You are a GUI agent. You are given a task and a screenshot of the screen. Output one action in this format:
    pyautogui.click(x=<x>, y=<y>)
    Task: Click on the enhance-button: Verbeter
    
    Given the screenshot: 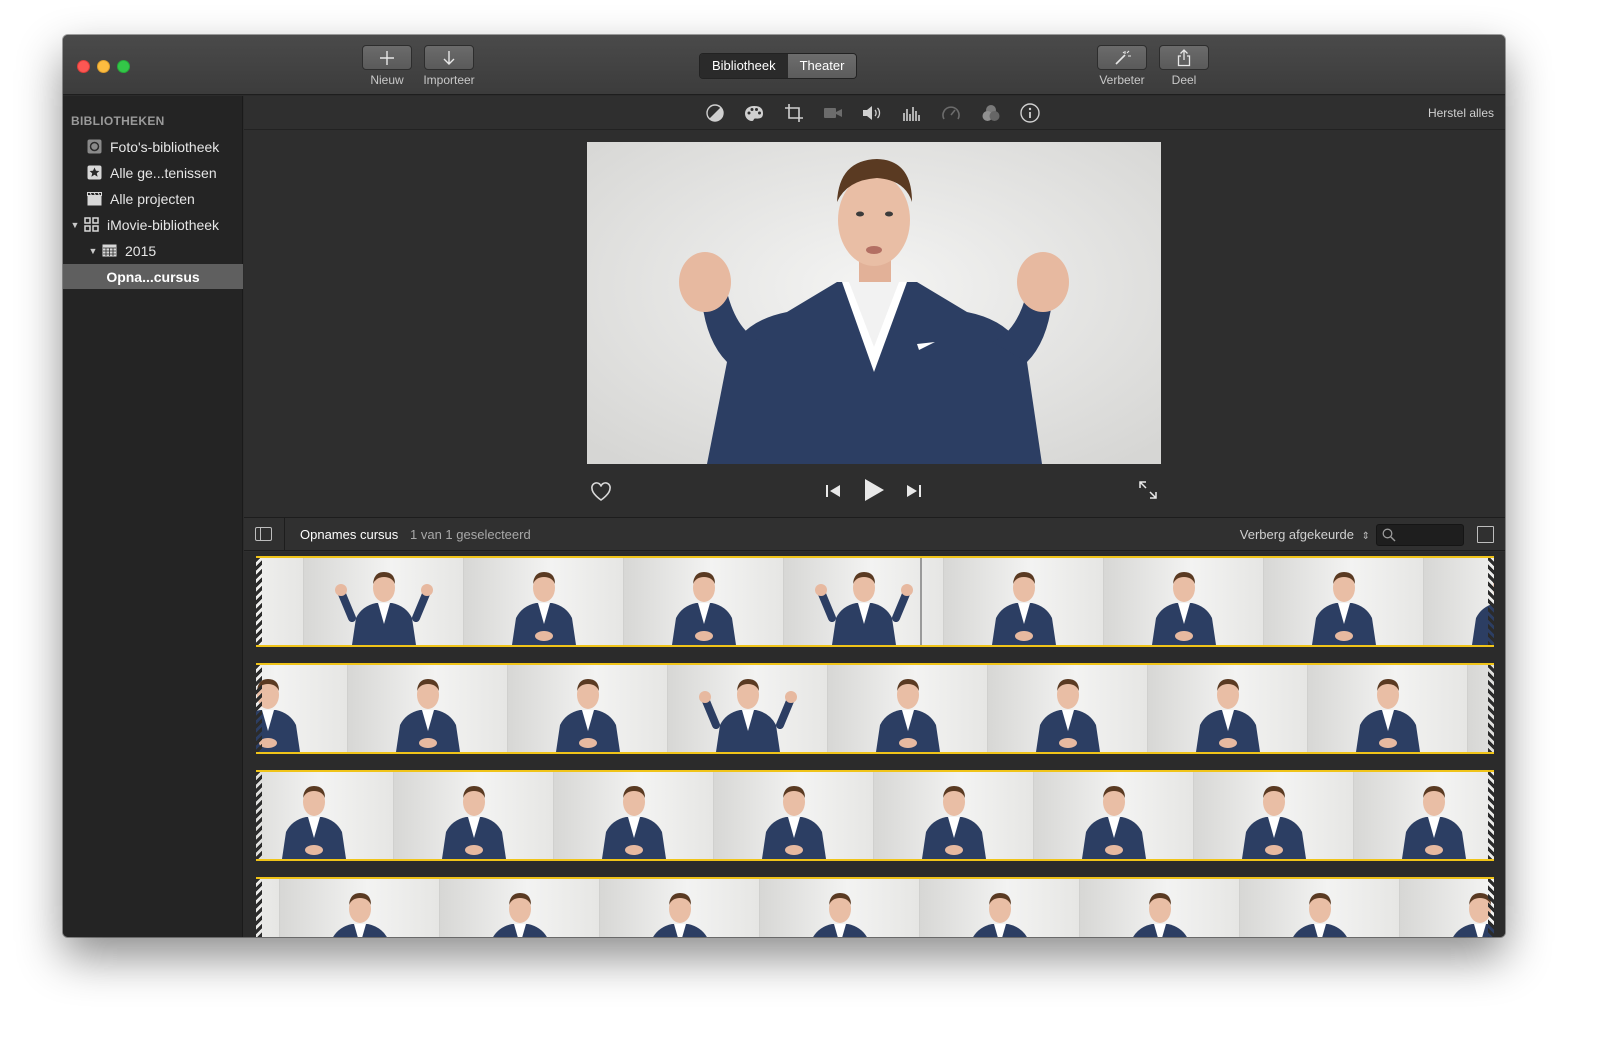 What is the action you would take?
    pyautogui.click(x=1122, y=66)
    